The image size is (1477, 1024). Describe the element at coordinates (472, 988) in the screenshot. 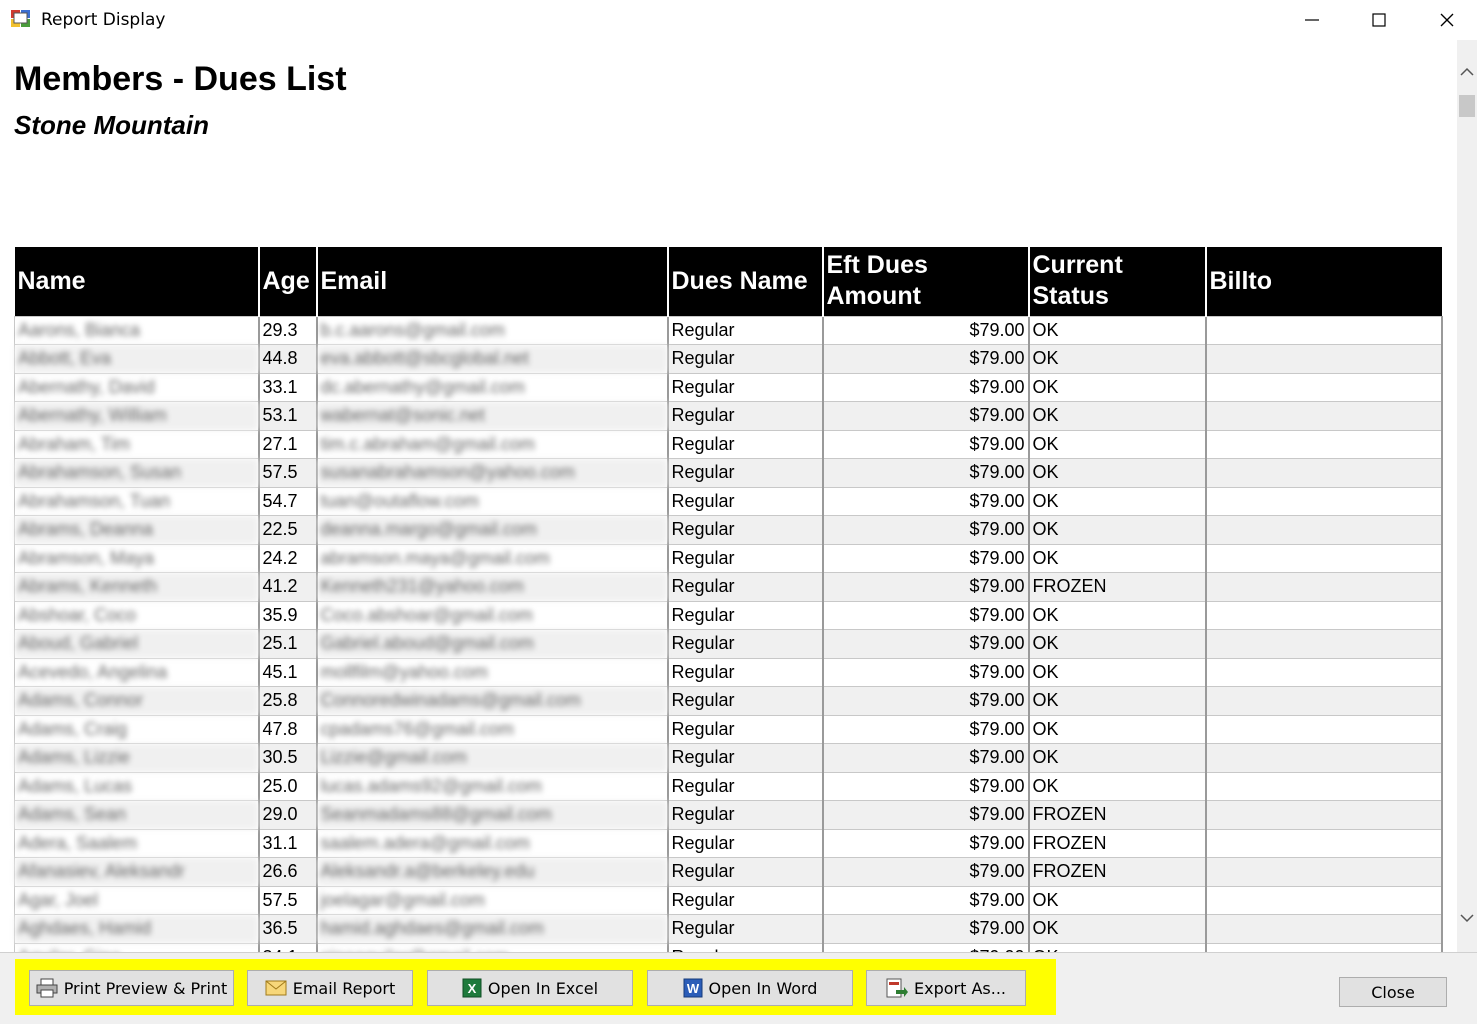

I see `svg-text: X` at that location.